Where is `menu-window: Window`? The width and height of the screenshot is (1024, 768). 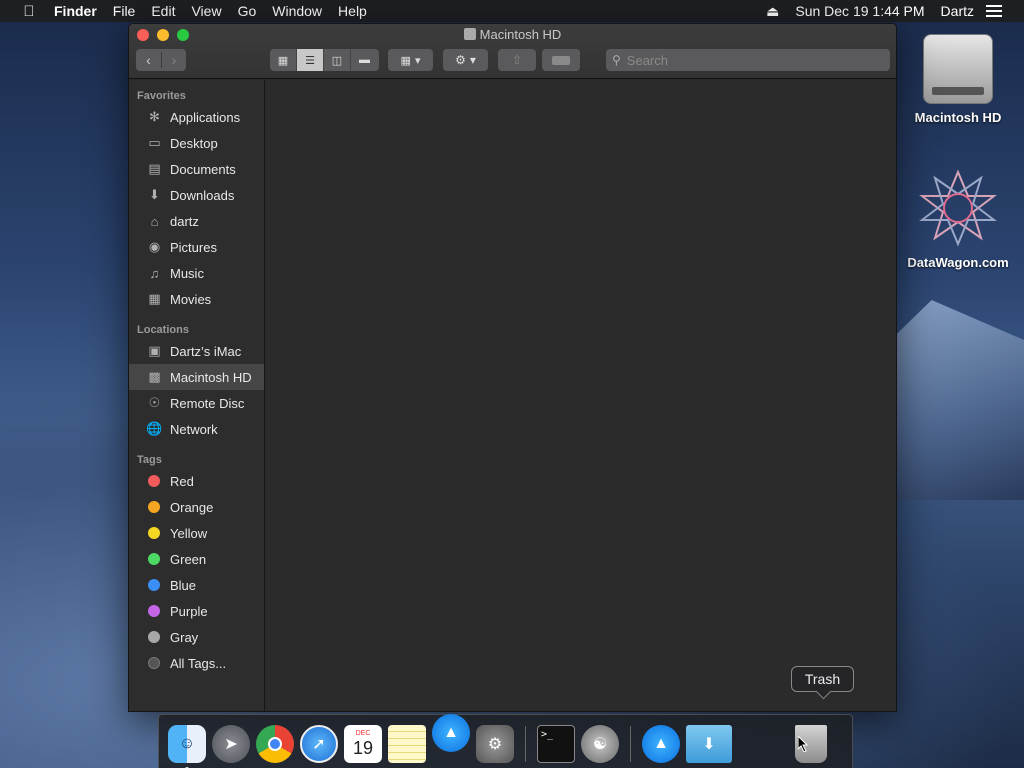 menu-window: Window is located at coordinates (297, 11).